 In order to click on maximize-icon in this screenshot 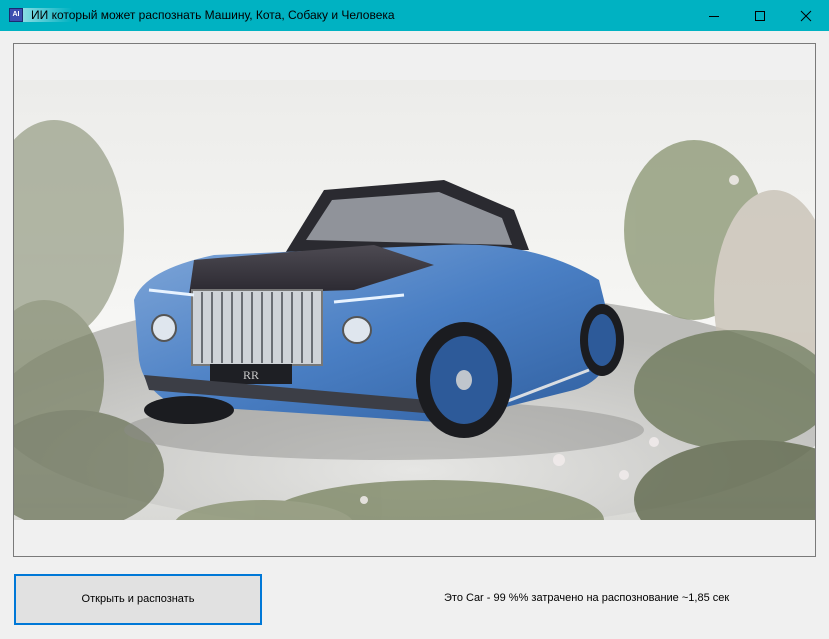, I will do `click(760, 16)`.